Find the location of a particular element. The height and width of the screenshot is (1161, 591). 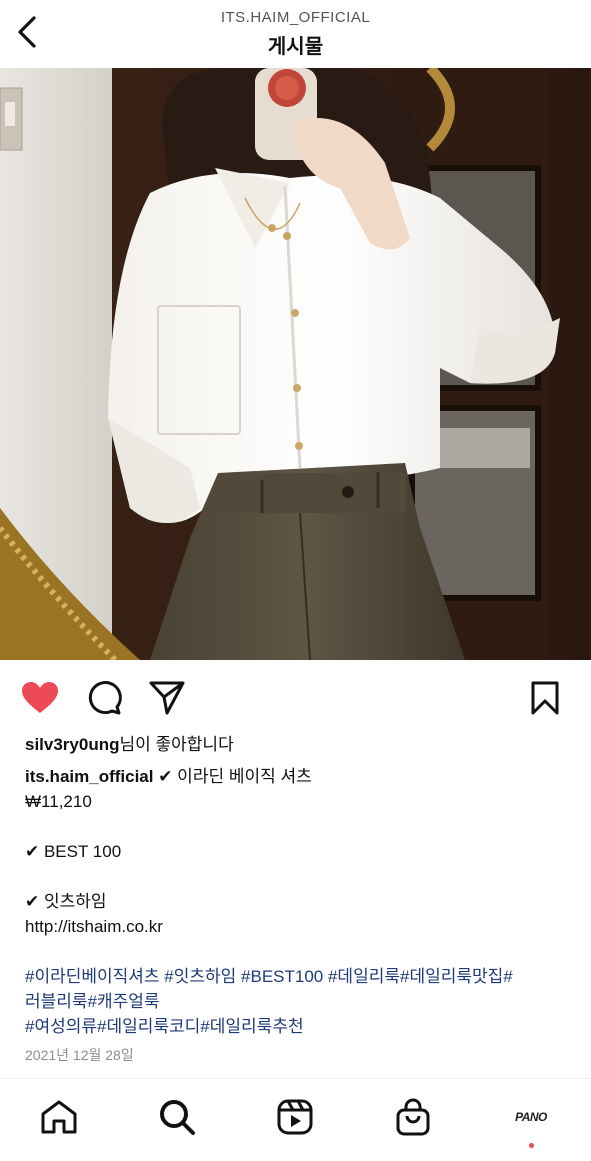

caption-first-line: its.haim_official ✔ 이라딘 베이직 셔츠 is located at coordinates (297, 776).